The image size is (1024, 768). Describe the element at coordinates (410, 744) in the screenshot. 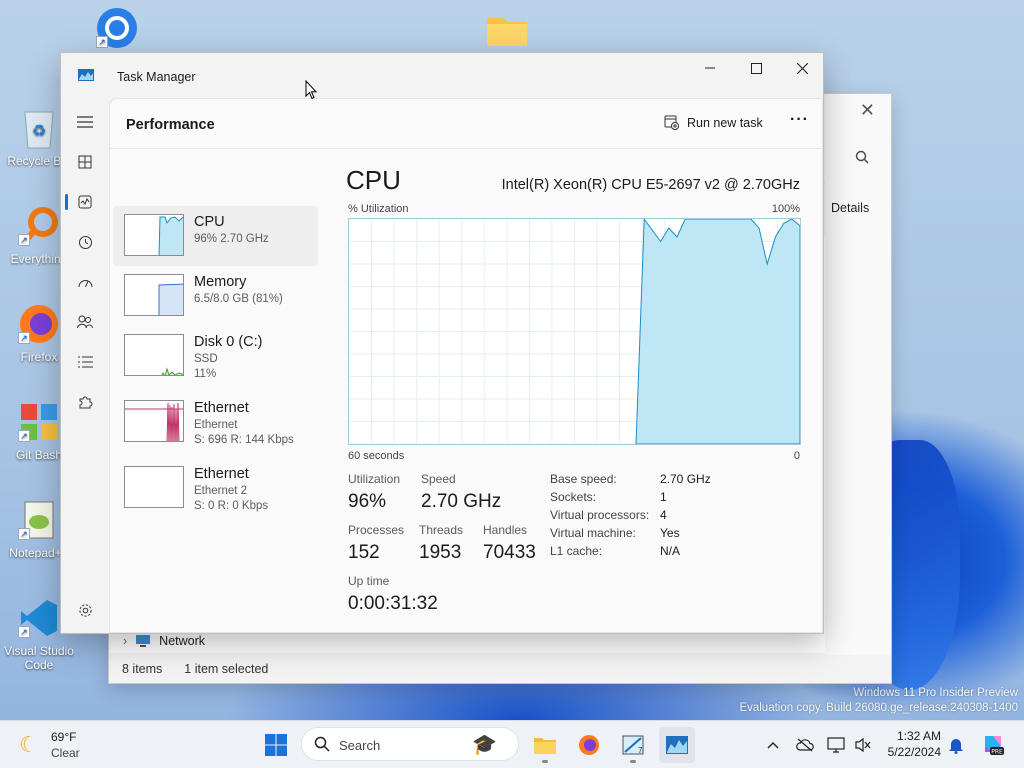

I see `taskbar-search-box: Search 🎓` at that location.